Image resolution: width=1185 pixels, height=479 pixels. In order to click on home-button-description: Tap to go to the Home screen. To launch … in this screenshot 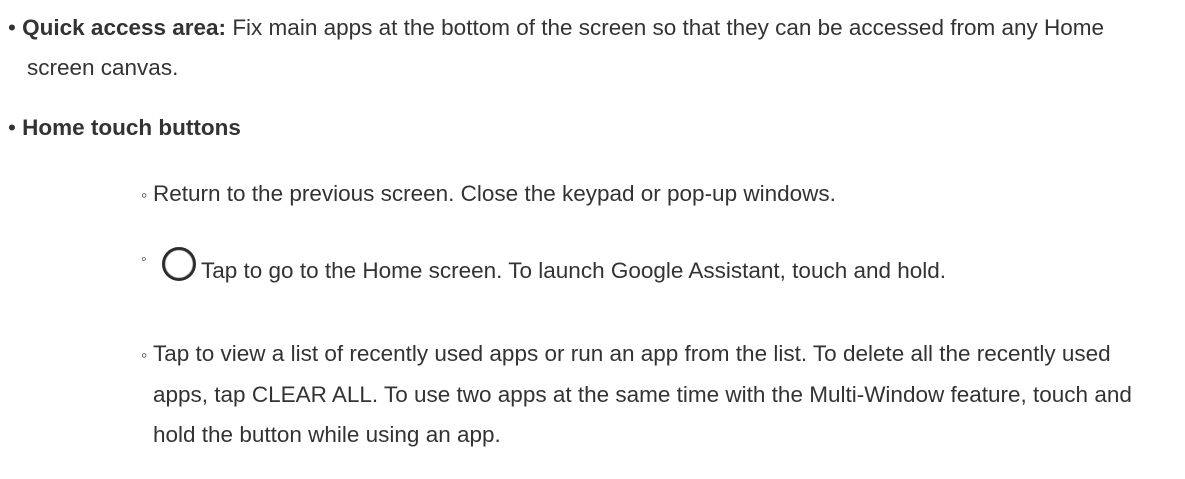, I will do `click(574, 270)`.